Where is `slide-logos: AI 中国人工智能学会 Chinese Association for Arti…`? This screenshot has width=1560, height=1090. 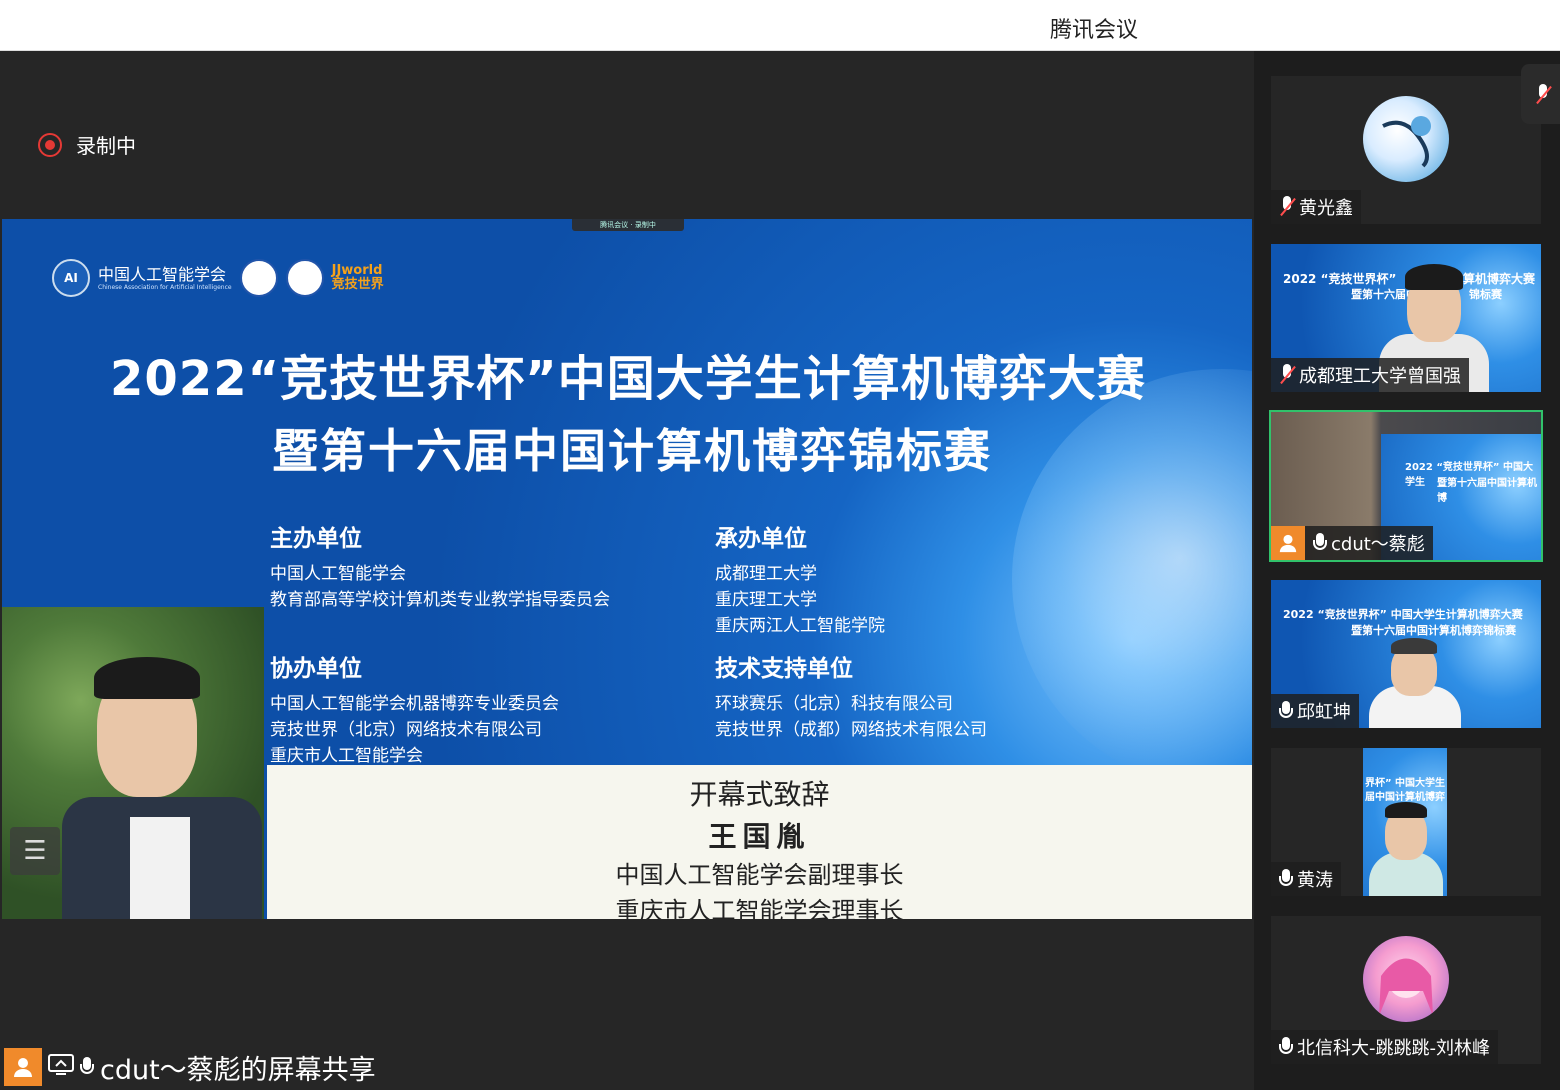 slide-logos: AI 中国人工智能学会 Chinese Association for Arti… is located at coordinates (218, 278).